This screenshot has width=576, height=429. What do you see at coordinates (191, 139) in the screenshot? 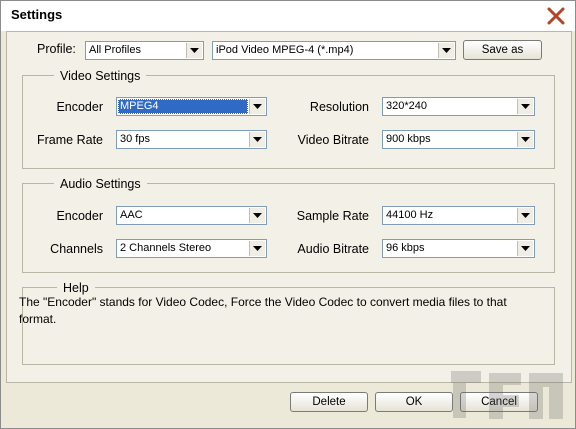
I see `frame-rate-select: 30 fps` at bounding box center [191, 139].